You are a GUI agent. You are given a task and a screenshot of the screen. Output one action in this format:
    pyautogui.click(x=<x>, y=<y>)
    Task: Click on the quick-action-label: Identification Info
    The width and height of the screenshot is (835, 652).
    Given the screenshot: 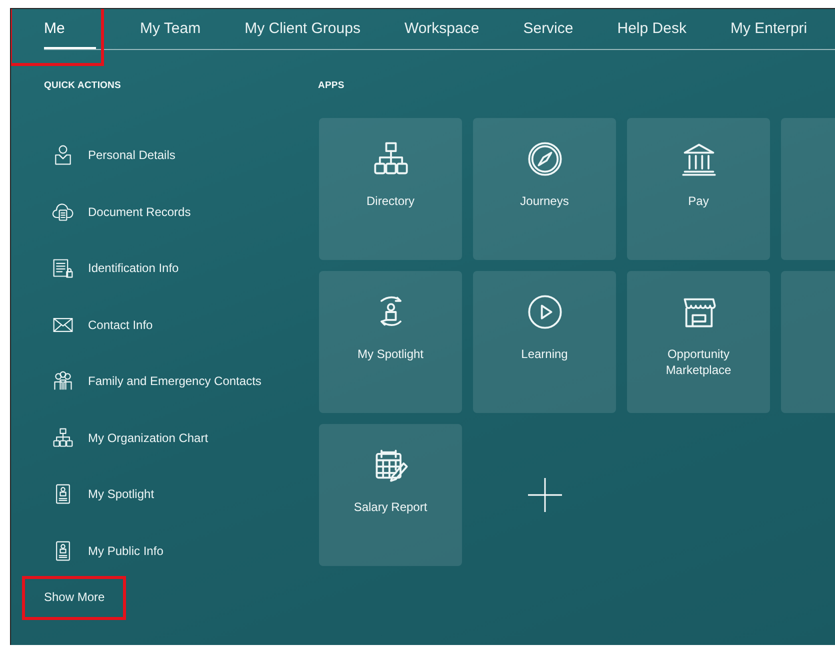 What is the action you would take?
    pyautogui.click(x=133, y=268)
    